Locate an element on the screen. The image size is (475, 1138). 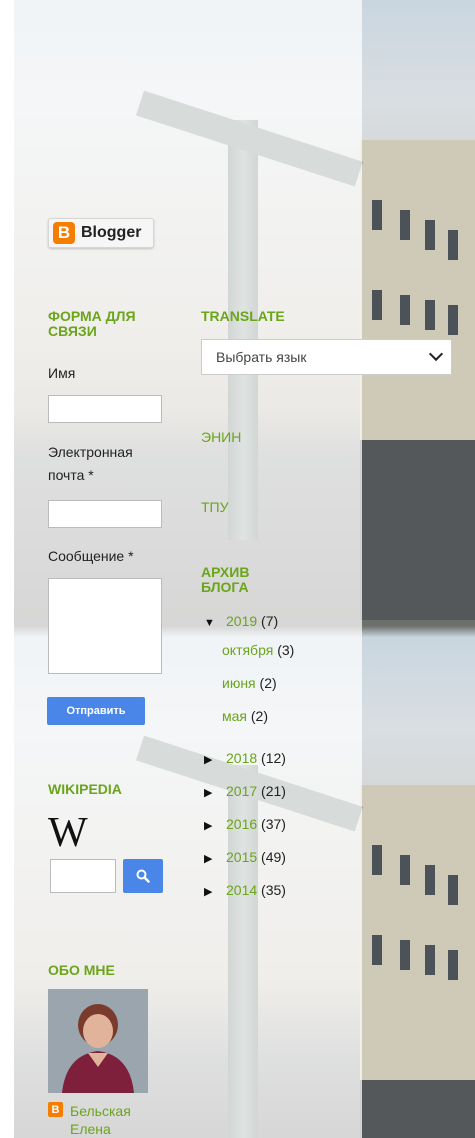
archive-year-count: (37) is located at coordinates (273, 824).